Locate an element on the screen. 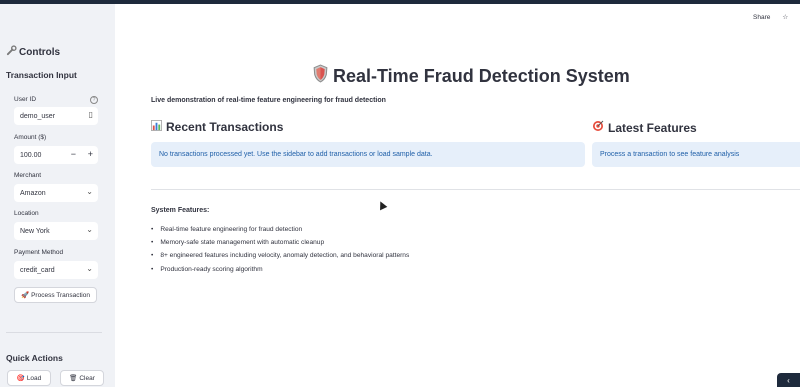  share-button: Share is located at coordinates (761, 17).